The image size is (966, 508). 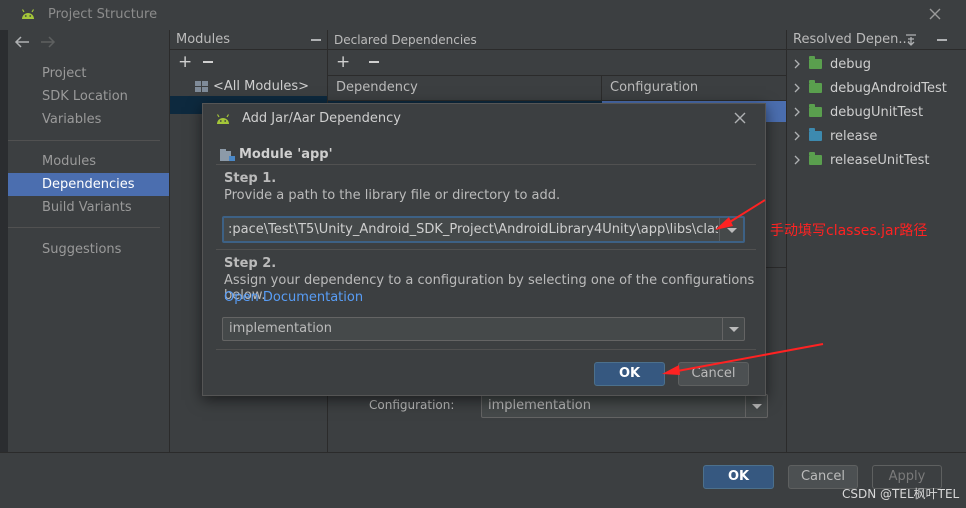 What do you see at coordinates (88, 161) in the screenshot?
I see `nav-item-modules: Modules` at bounding box center [88, 161].